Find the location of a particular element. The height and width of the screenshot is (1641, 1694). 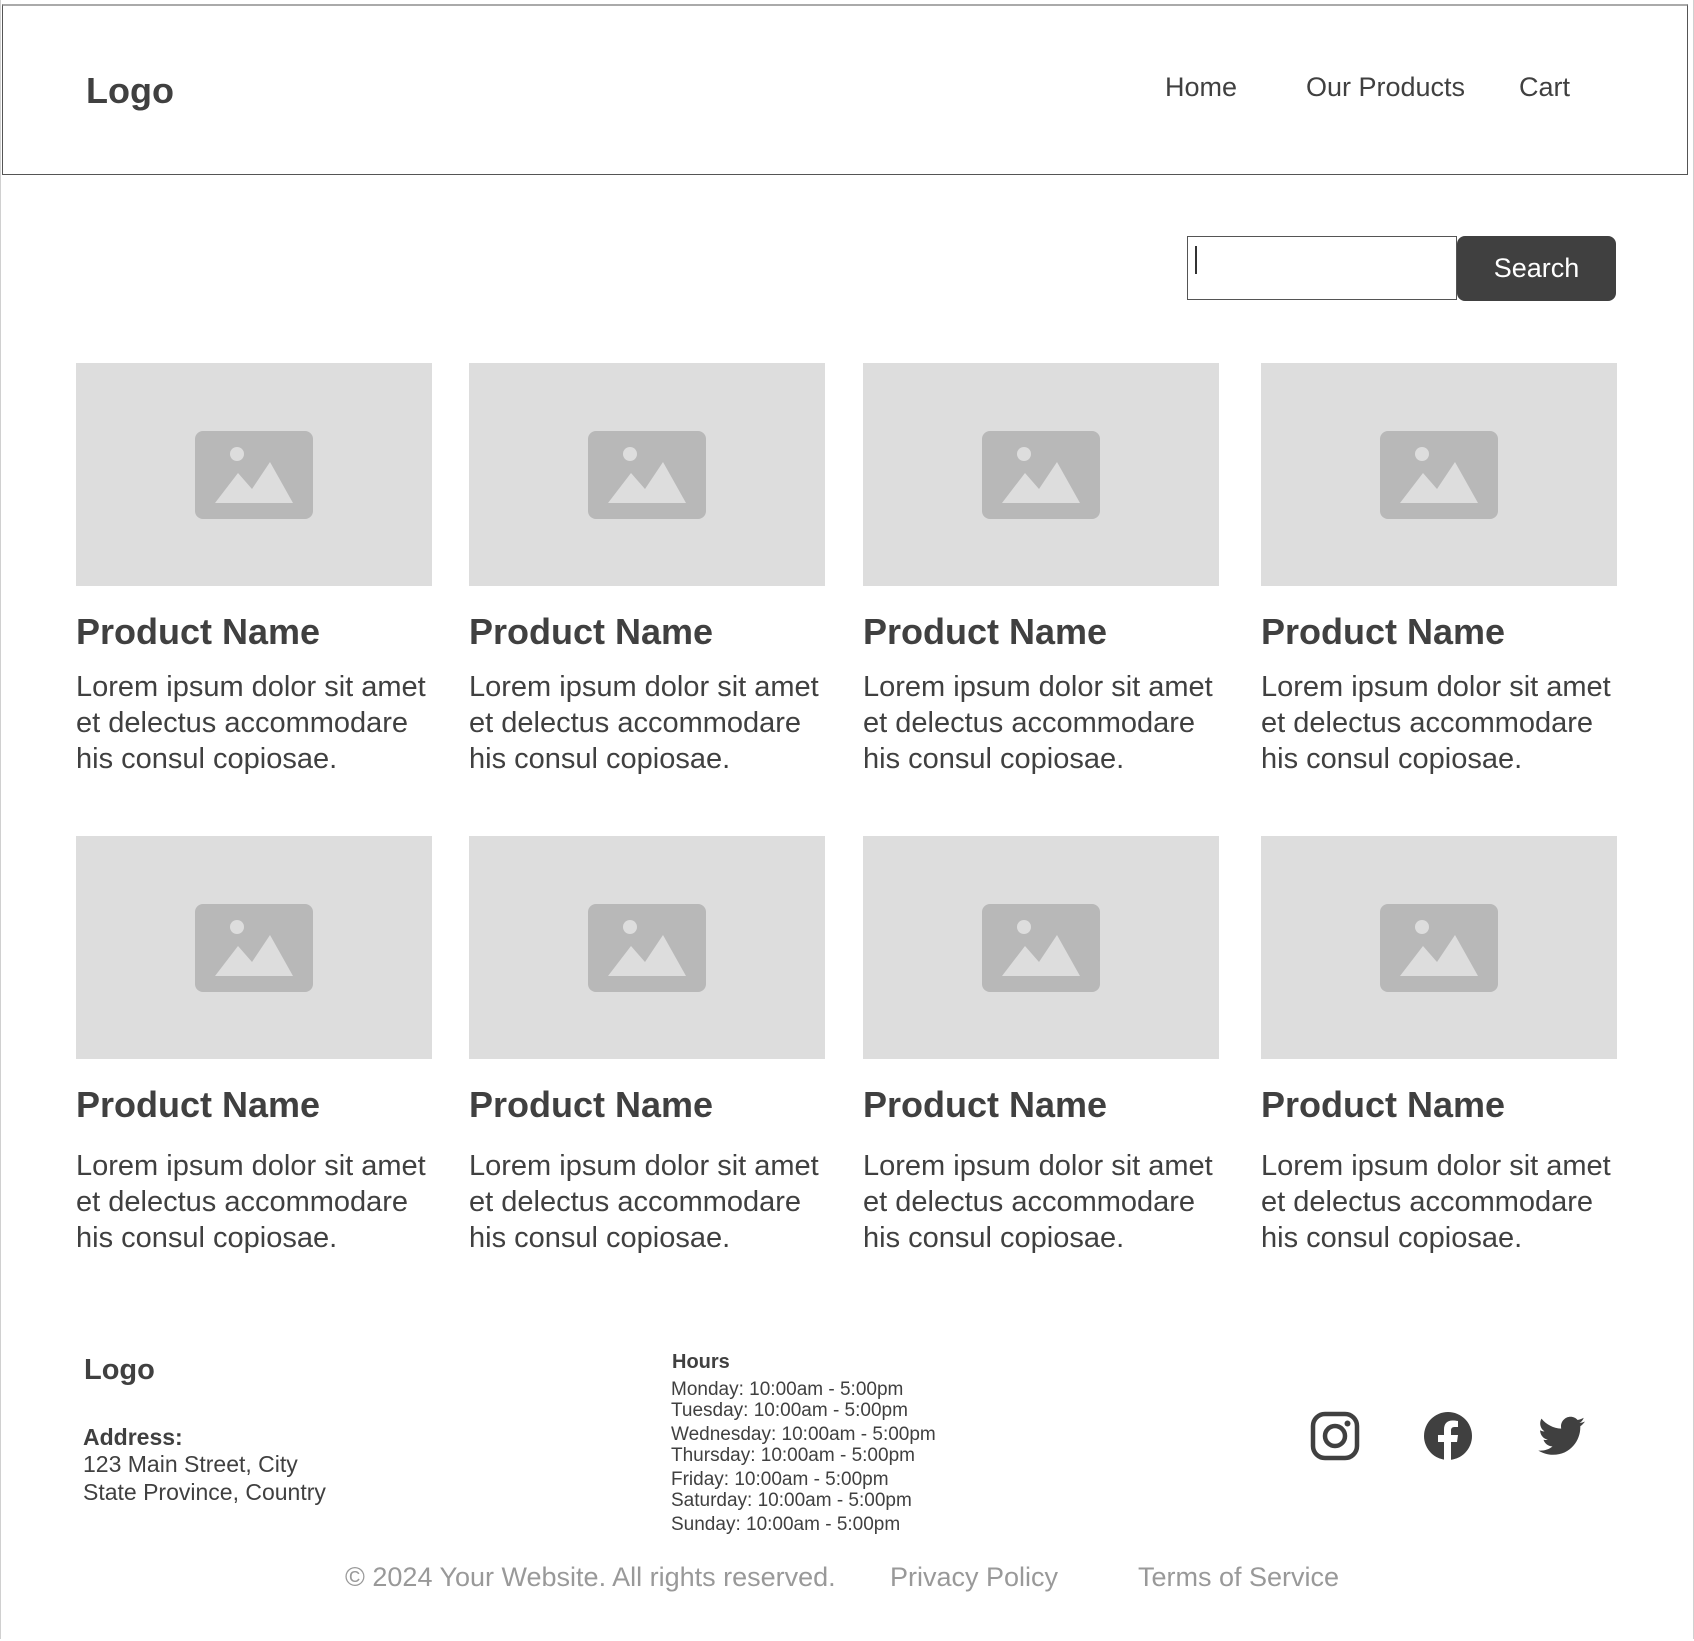

hours-line: Friday: 10:00am - 5:00pm is located at coordinates (780, 1479).